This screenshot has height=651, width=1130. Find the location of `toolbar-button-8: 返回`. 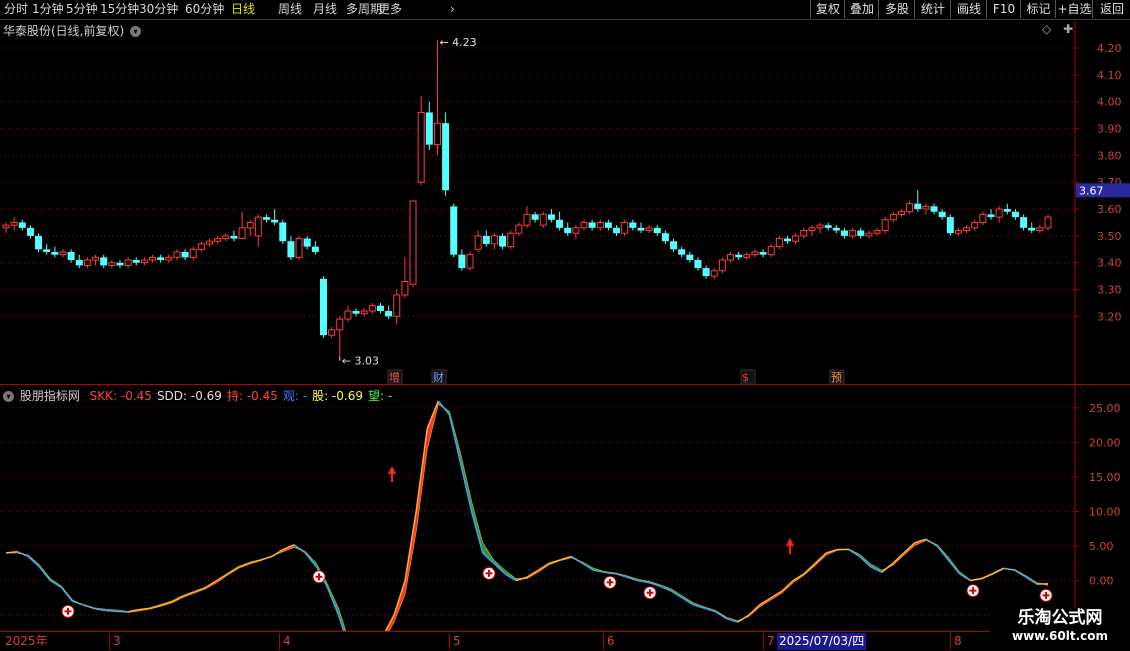

toolbar-button-8: 返回 is located at coordinates (1111, 9).